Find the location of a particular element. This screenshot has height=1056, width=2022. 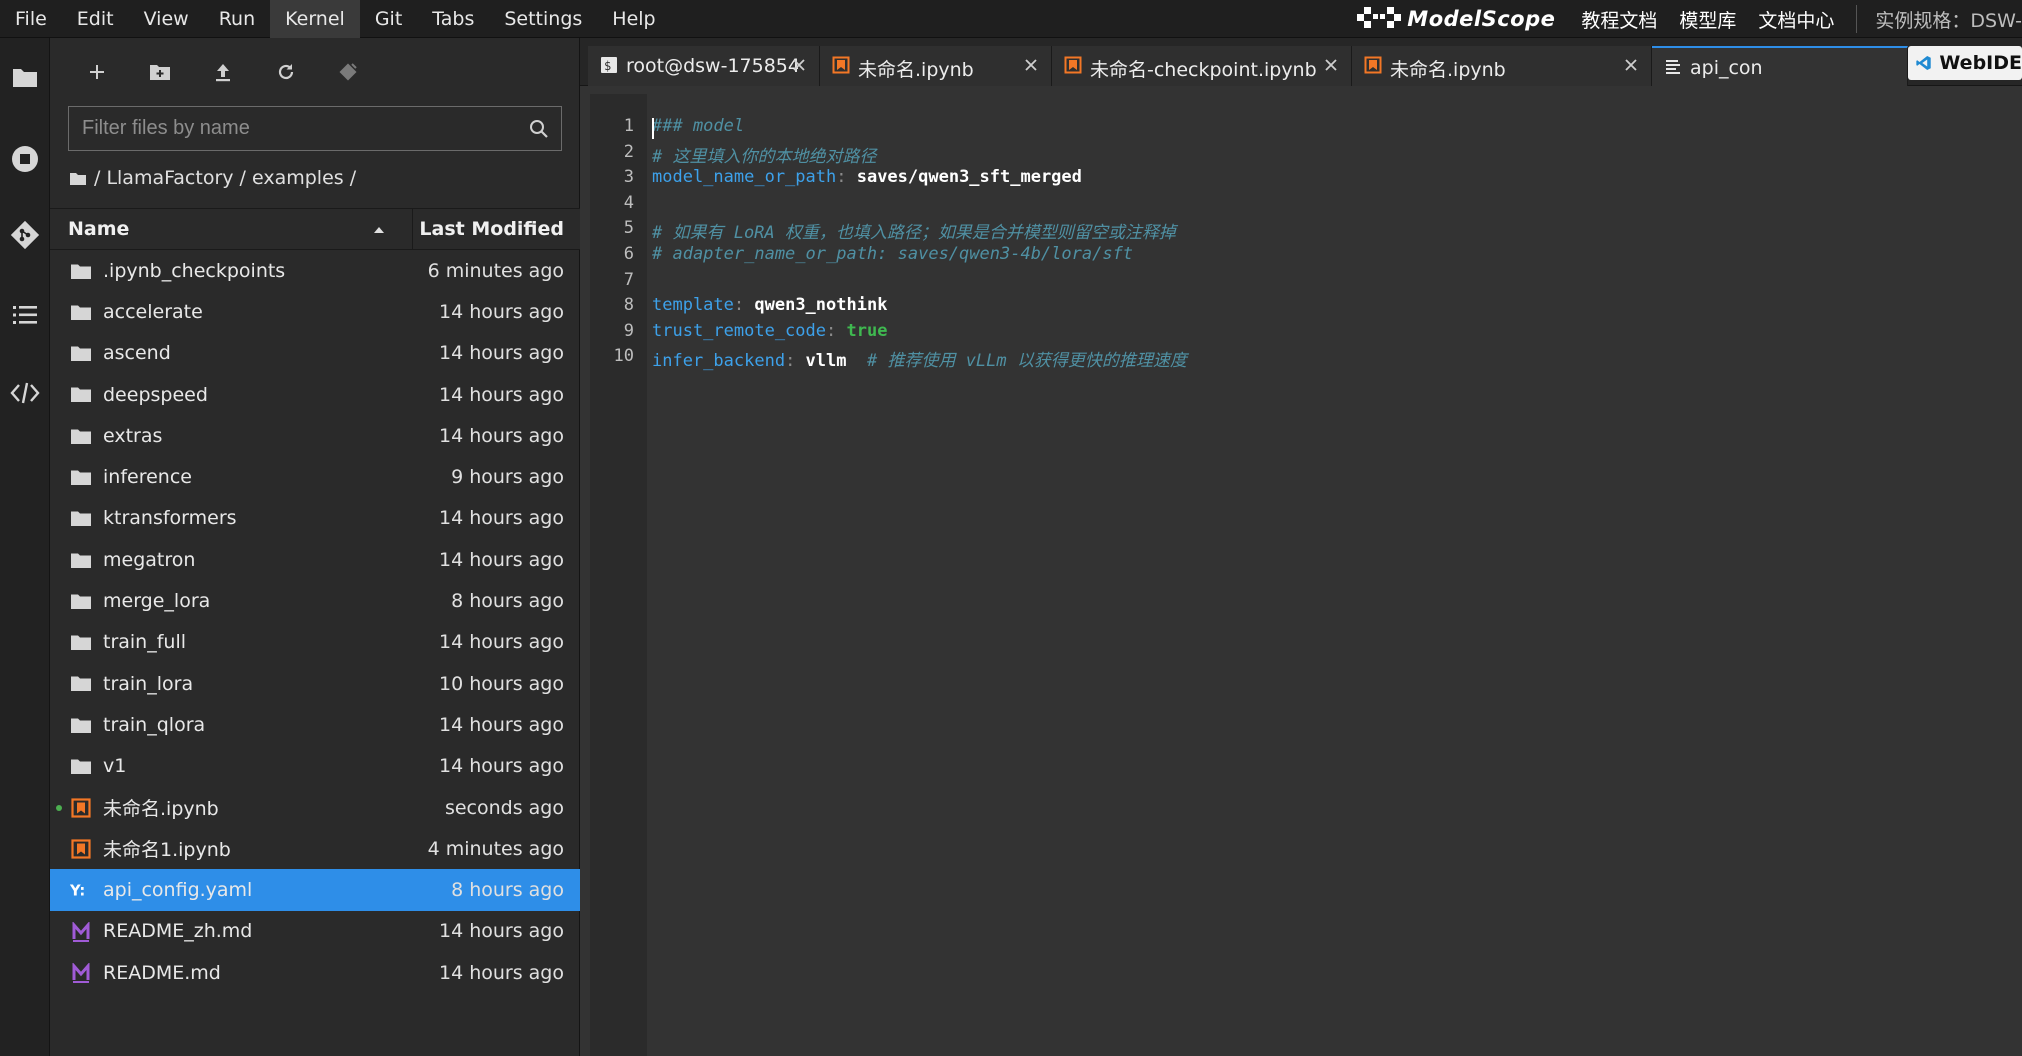

tab-notebook-checkpoint: 未命名-checkpoint.ipynb is located at coordinates (1202, 66).